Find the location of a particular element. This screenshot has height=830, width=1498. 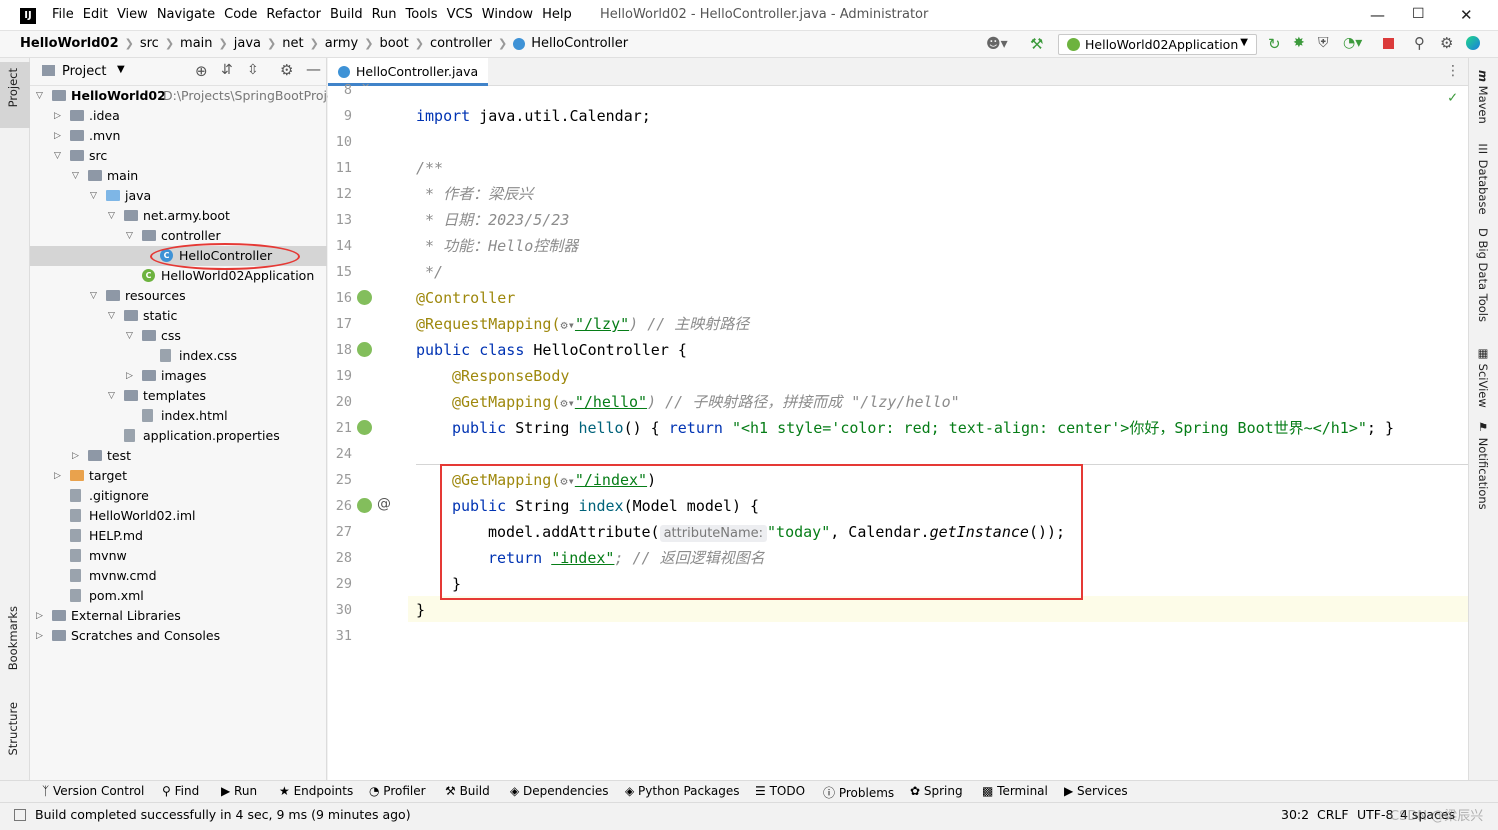

tab-notifications: ⚑ Notifications is located at coordinates (1483, 465).